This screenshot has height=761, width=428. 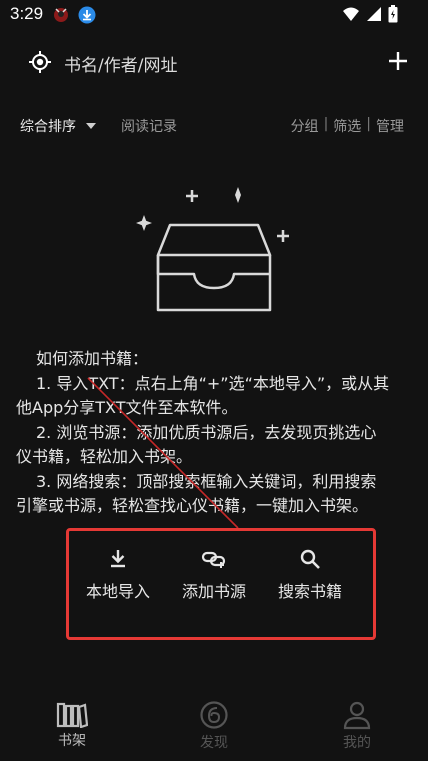 I want to click on nav-bookshelf-label: 书架, so click(x=72, y=741).